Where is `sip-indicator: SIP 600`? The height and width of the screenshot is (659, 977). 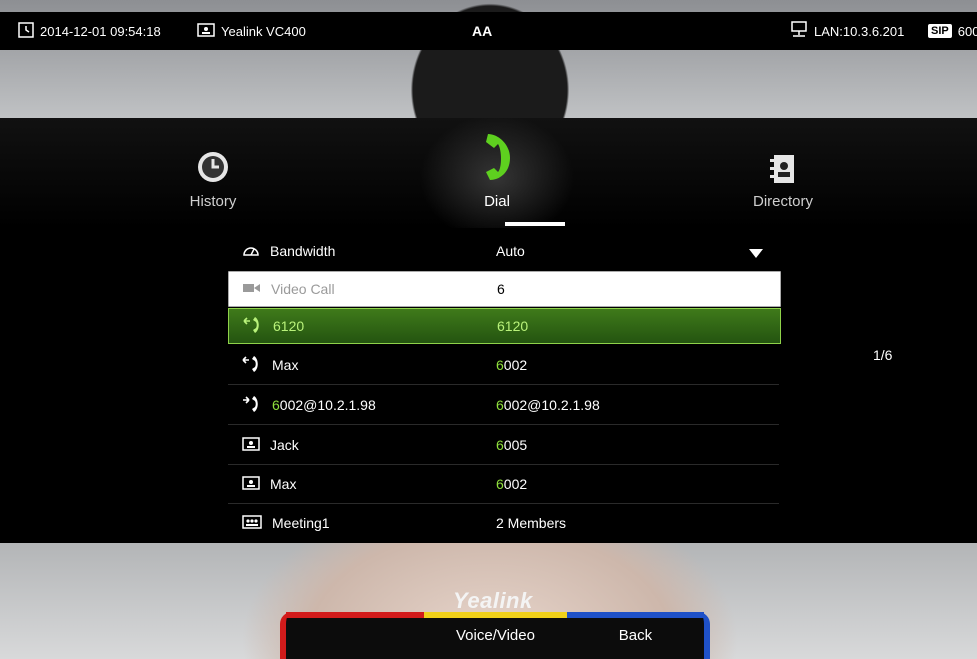
sip-indicator: SIP 600 is located at coordinates (952, 31).